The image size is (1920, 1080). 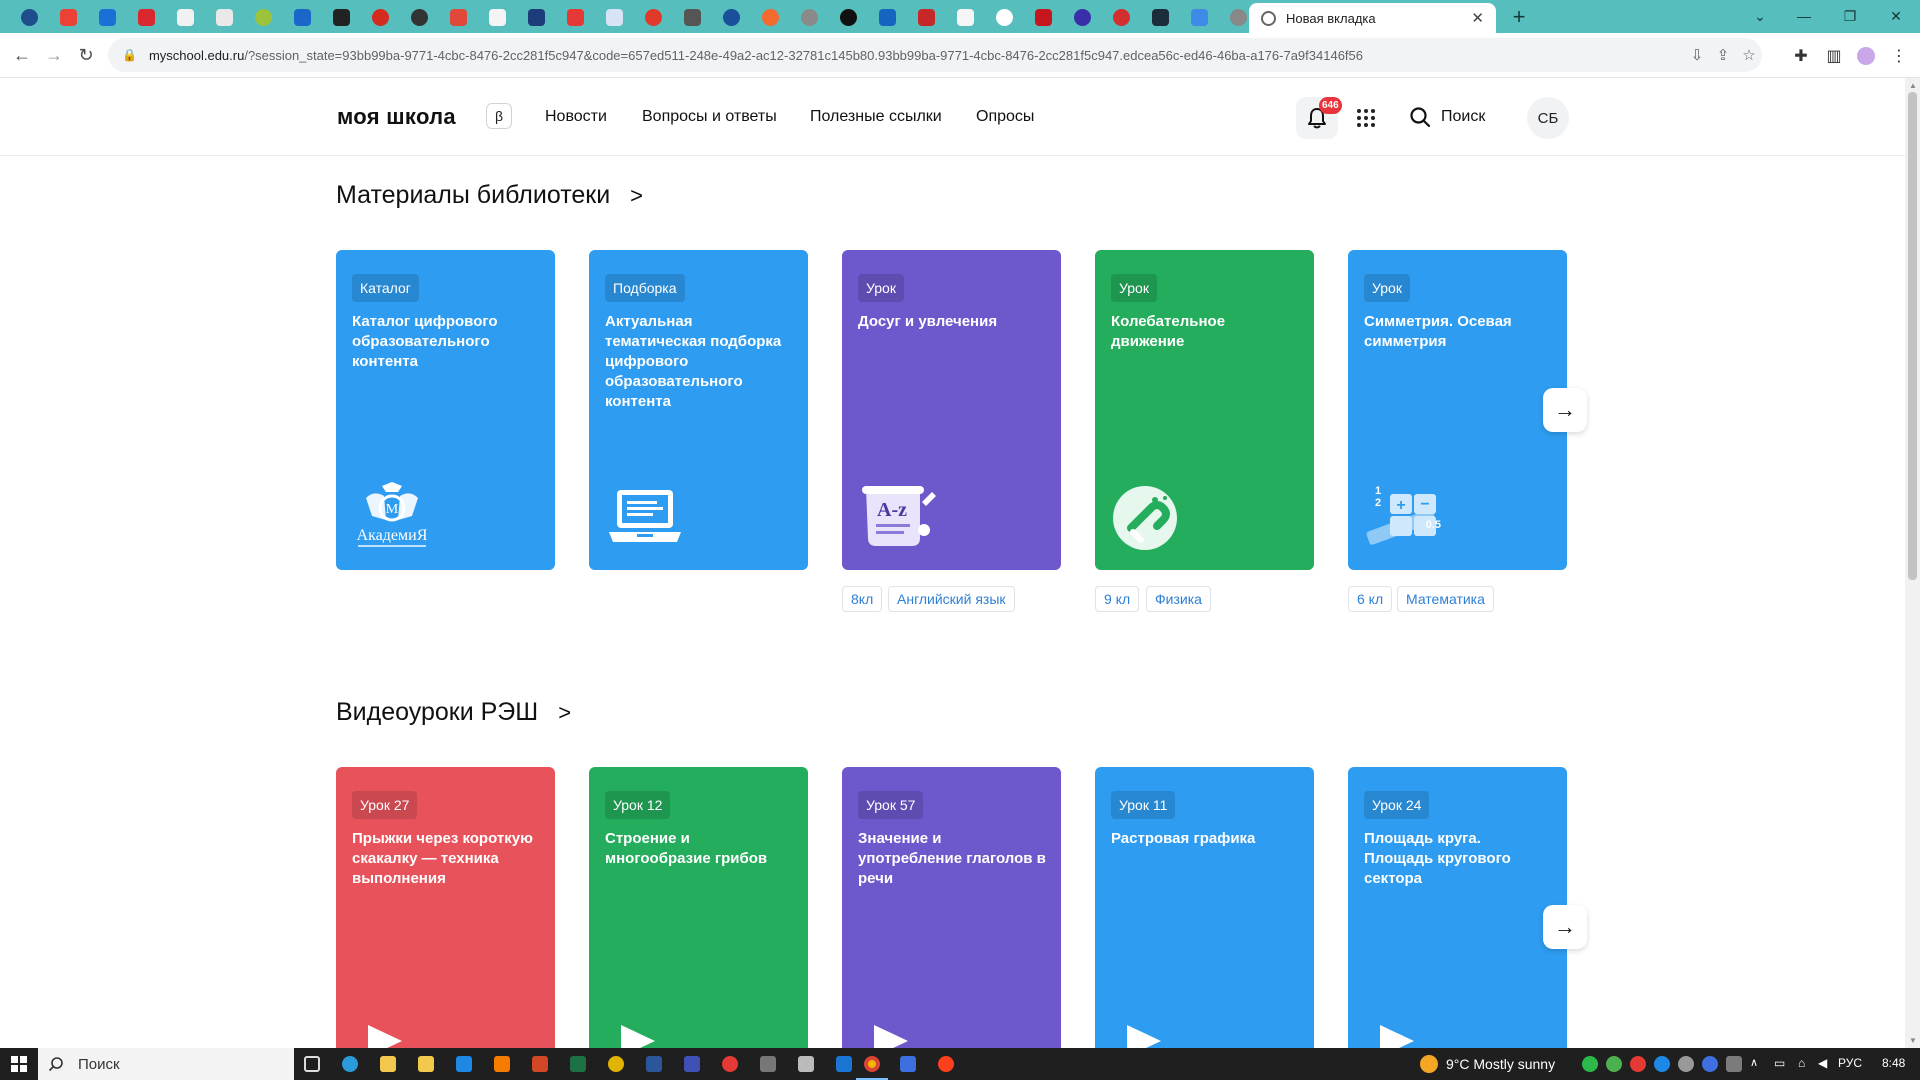 I want to click on edge-icon, so click(x=350, y=1064).